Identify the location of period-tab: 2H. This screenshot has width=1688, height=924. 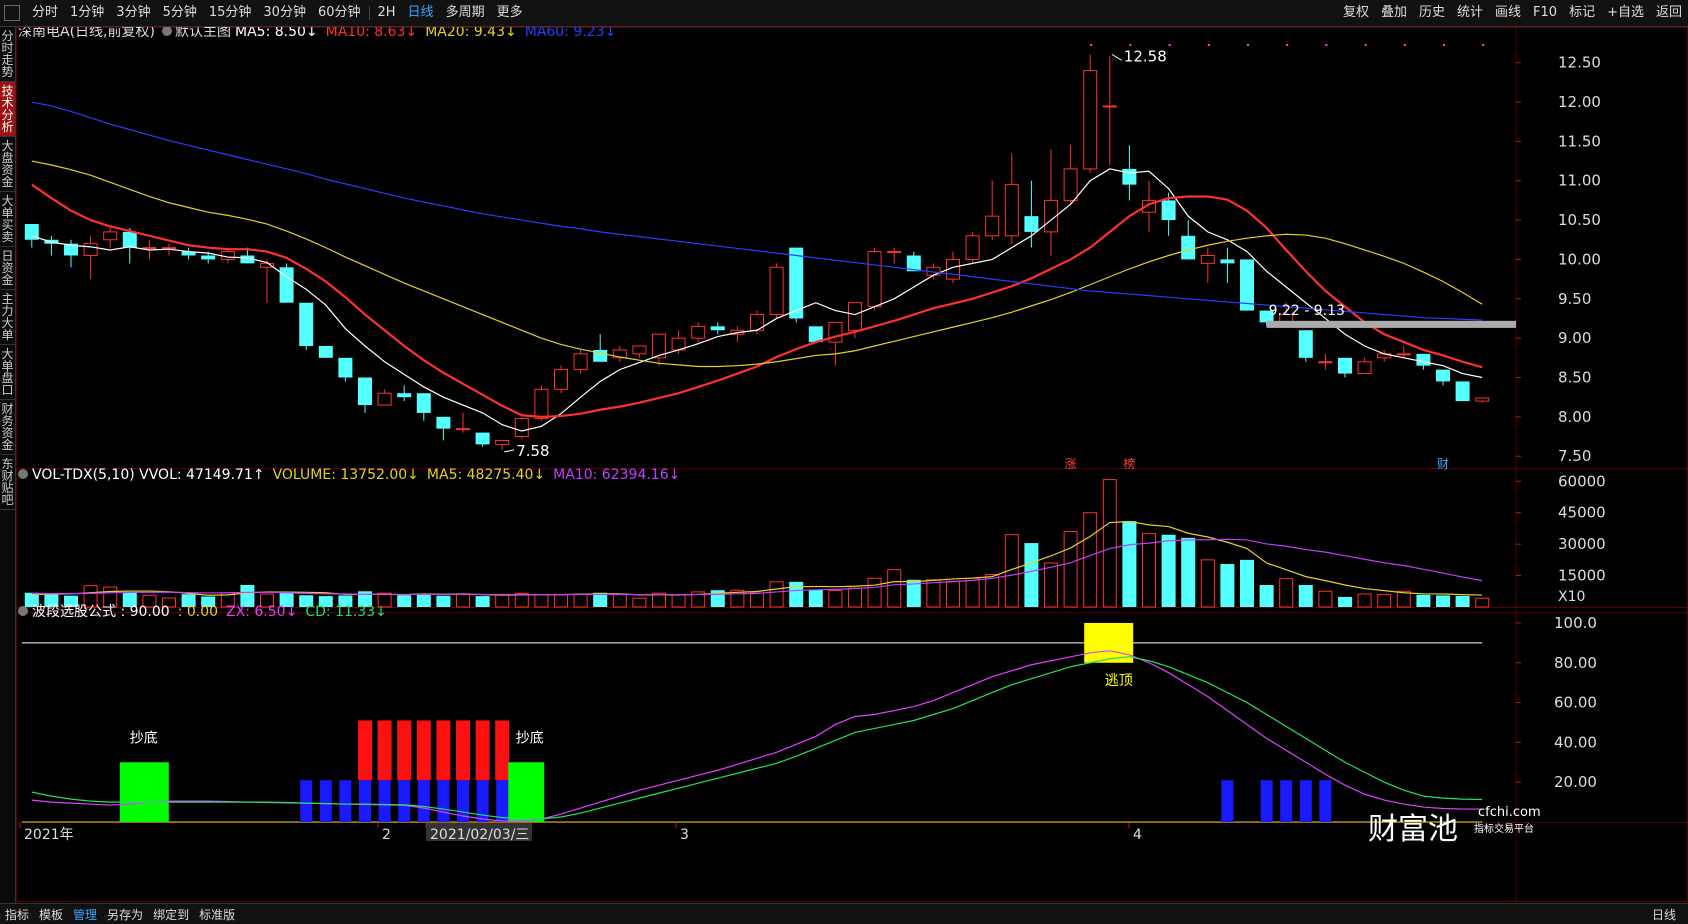
(387, 13).